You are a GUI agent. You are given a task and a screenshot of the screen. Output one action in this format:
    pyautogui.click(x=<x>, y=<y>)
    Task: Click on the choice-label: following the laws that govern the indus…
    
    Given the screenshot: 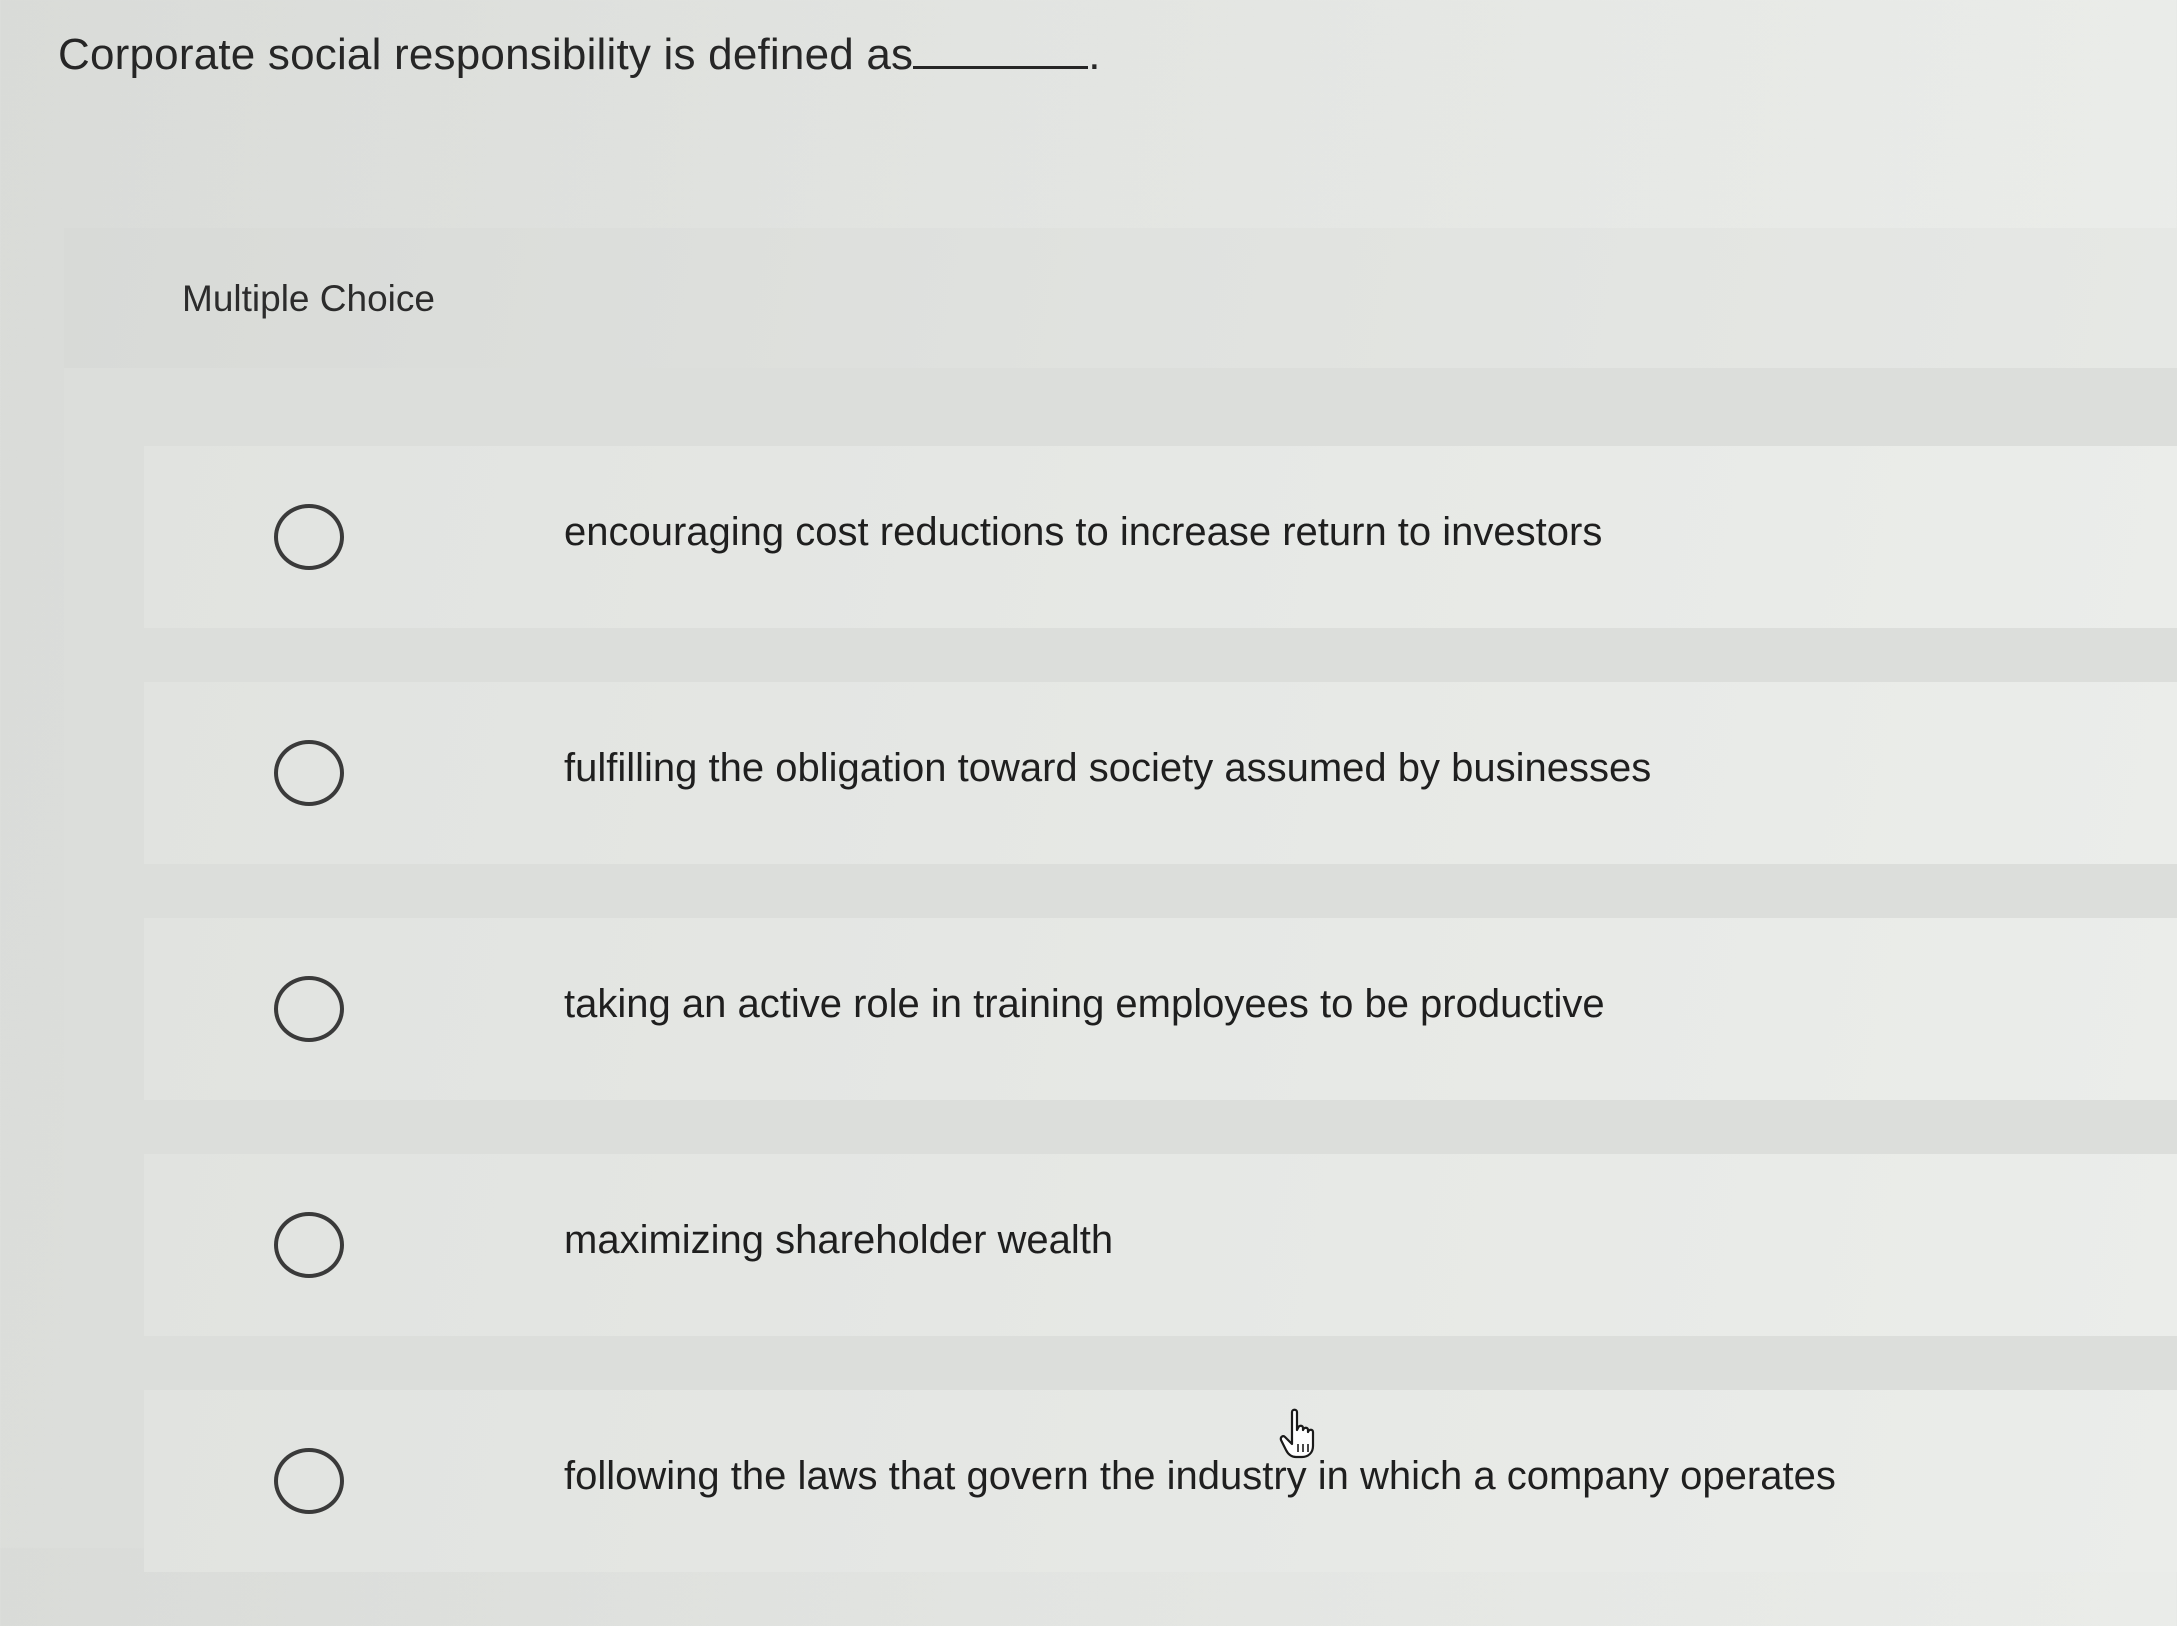 What is the action you would take?
    pyautogui.click(x=1200, y=1476)
    